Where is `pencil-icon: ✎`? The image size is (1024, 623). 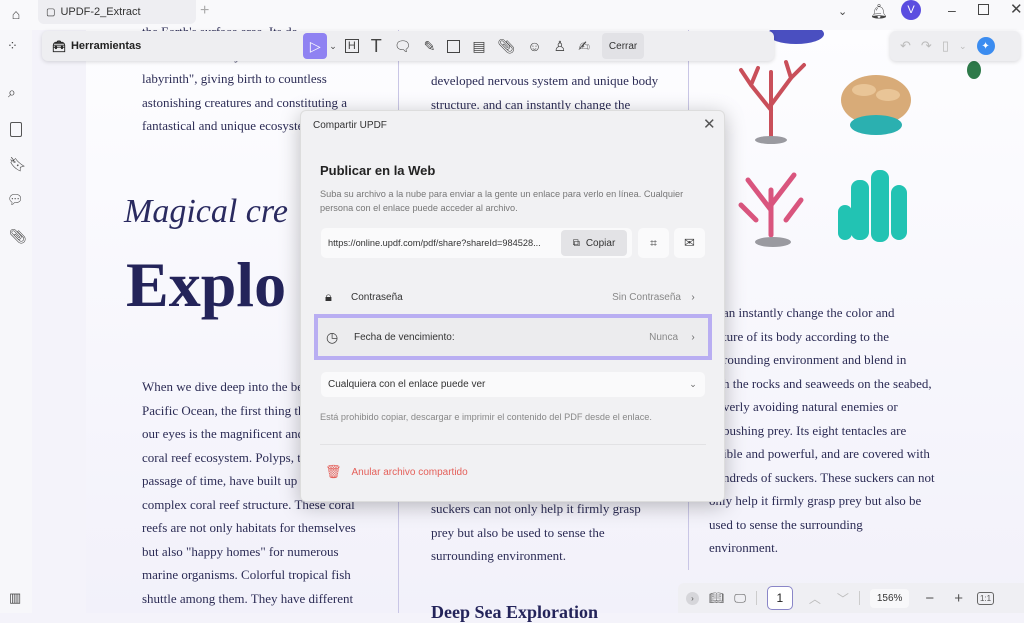 pencil-icon: ✎ is located at coordinates (429, 45).